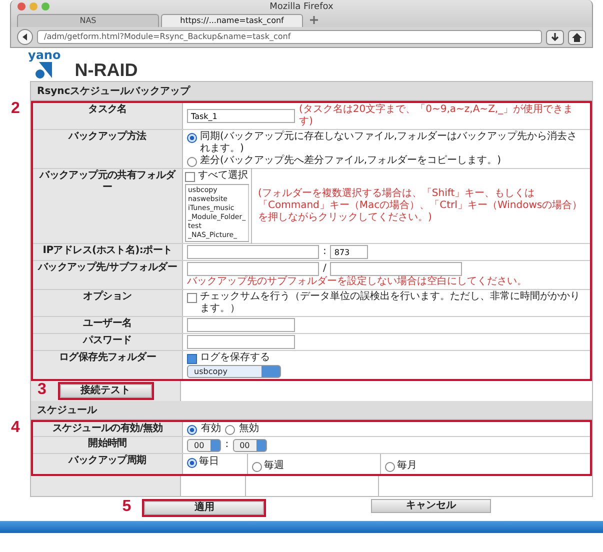 This screenshot has height=552, width=603. Describe the element at coordinates (390, 303) in the screenshot. I see `option-label: チェックサムを行う（データ単位の誤検出を行います。ただし、非常に時間がかかります。）` at that location.